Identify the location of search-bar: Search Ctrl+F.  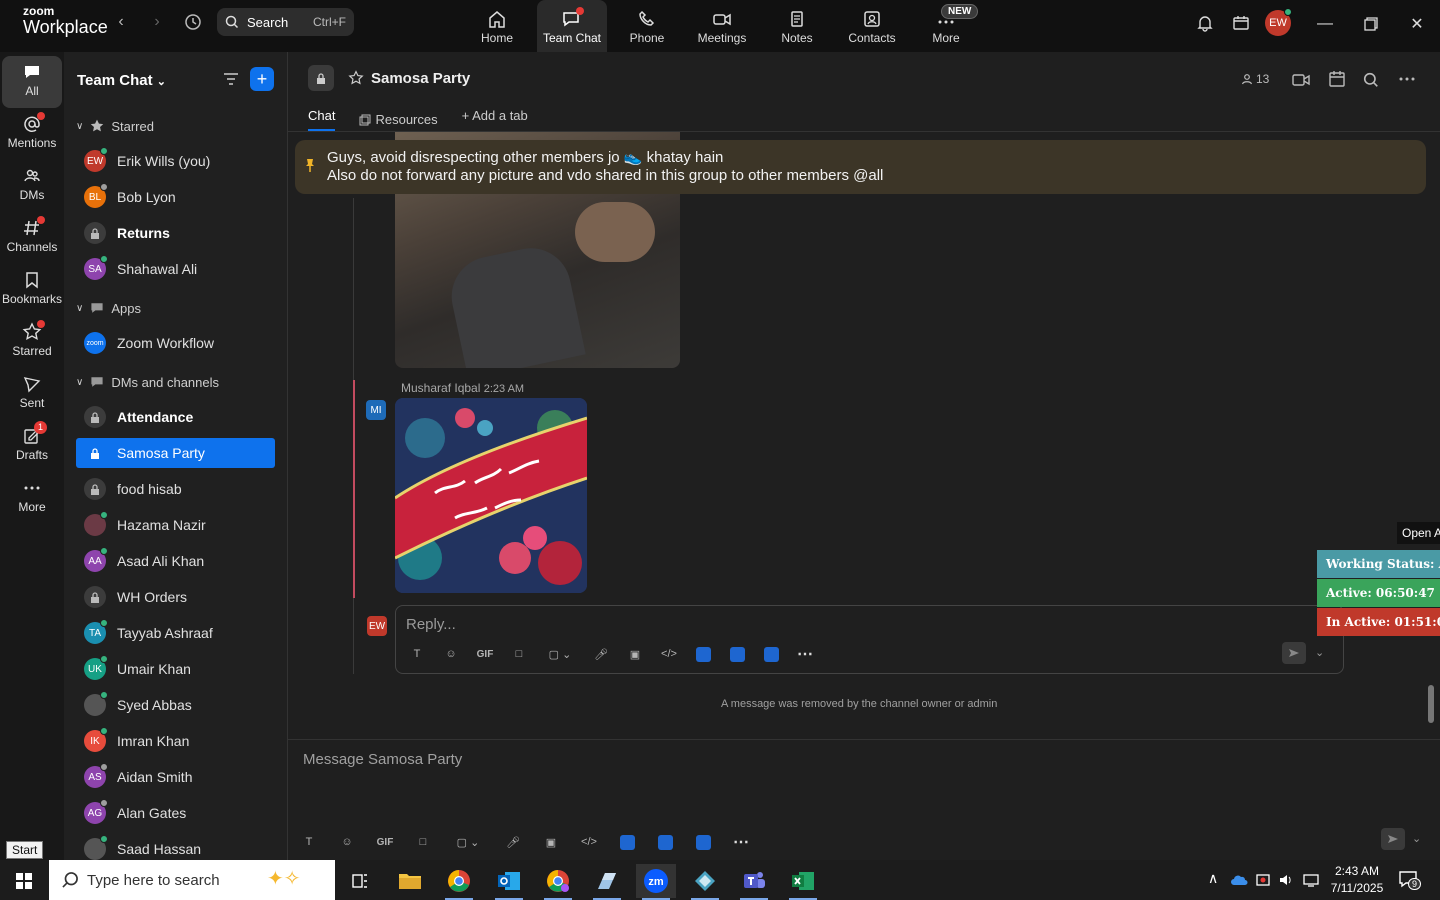
(285, 22).